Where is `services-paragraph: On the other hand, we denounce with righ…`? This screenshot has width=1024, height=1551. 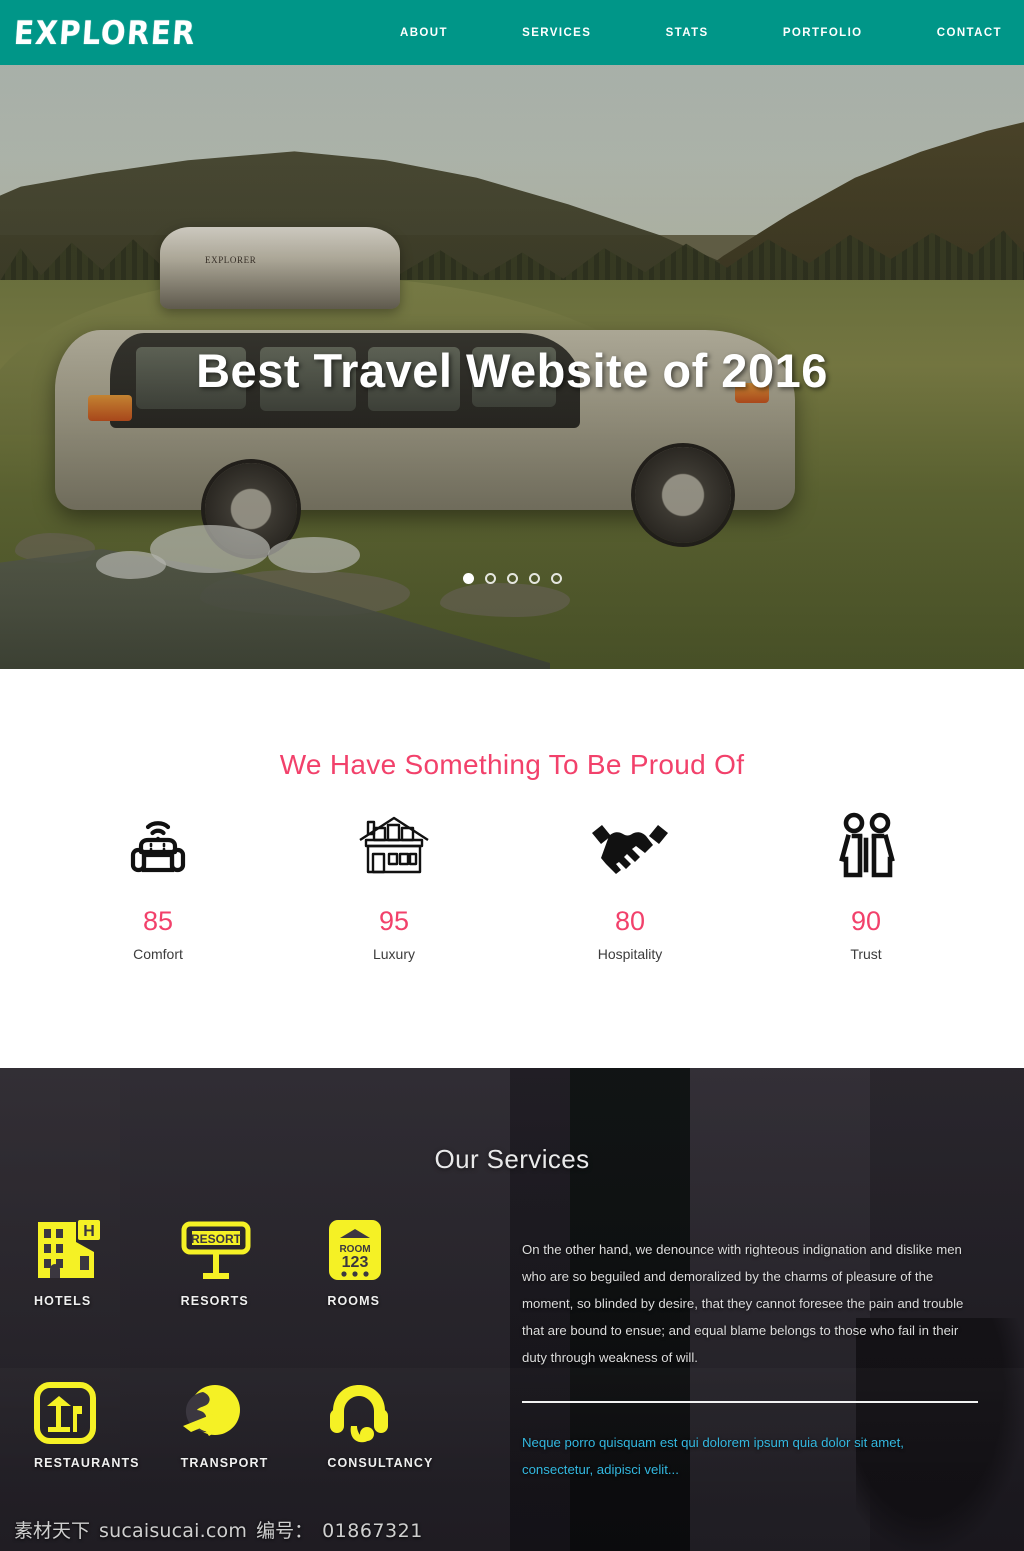
services-paragraph: On the other hand, we denounce with righ… is located at coordinates (743, 1303).